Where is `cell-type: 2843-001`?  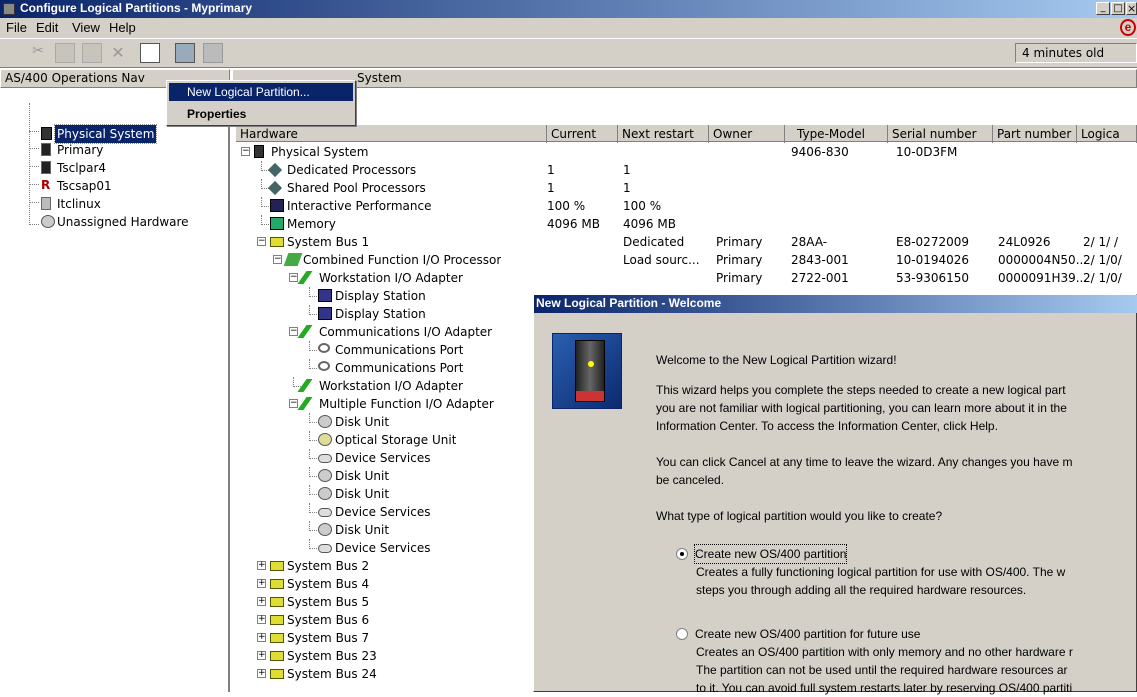
cell-type: 2843-001 is located at coordinates (820, 260).